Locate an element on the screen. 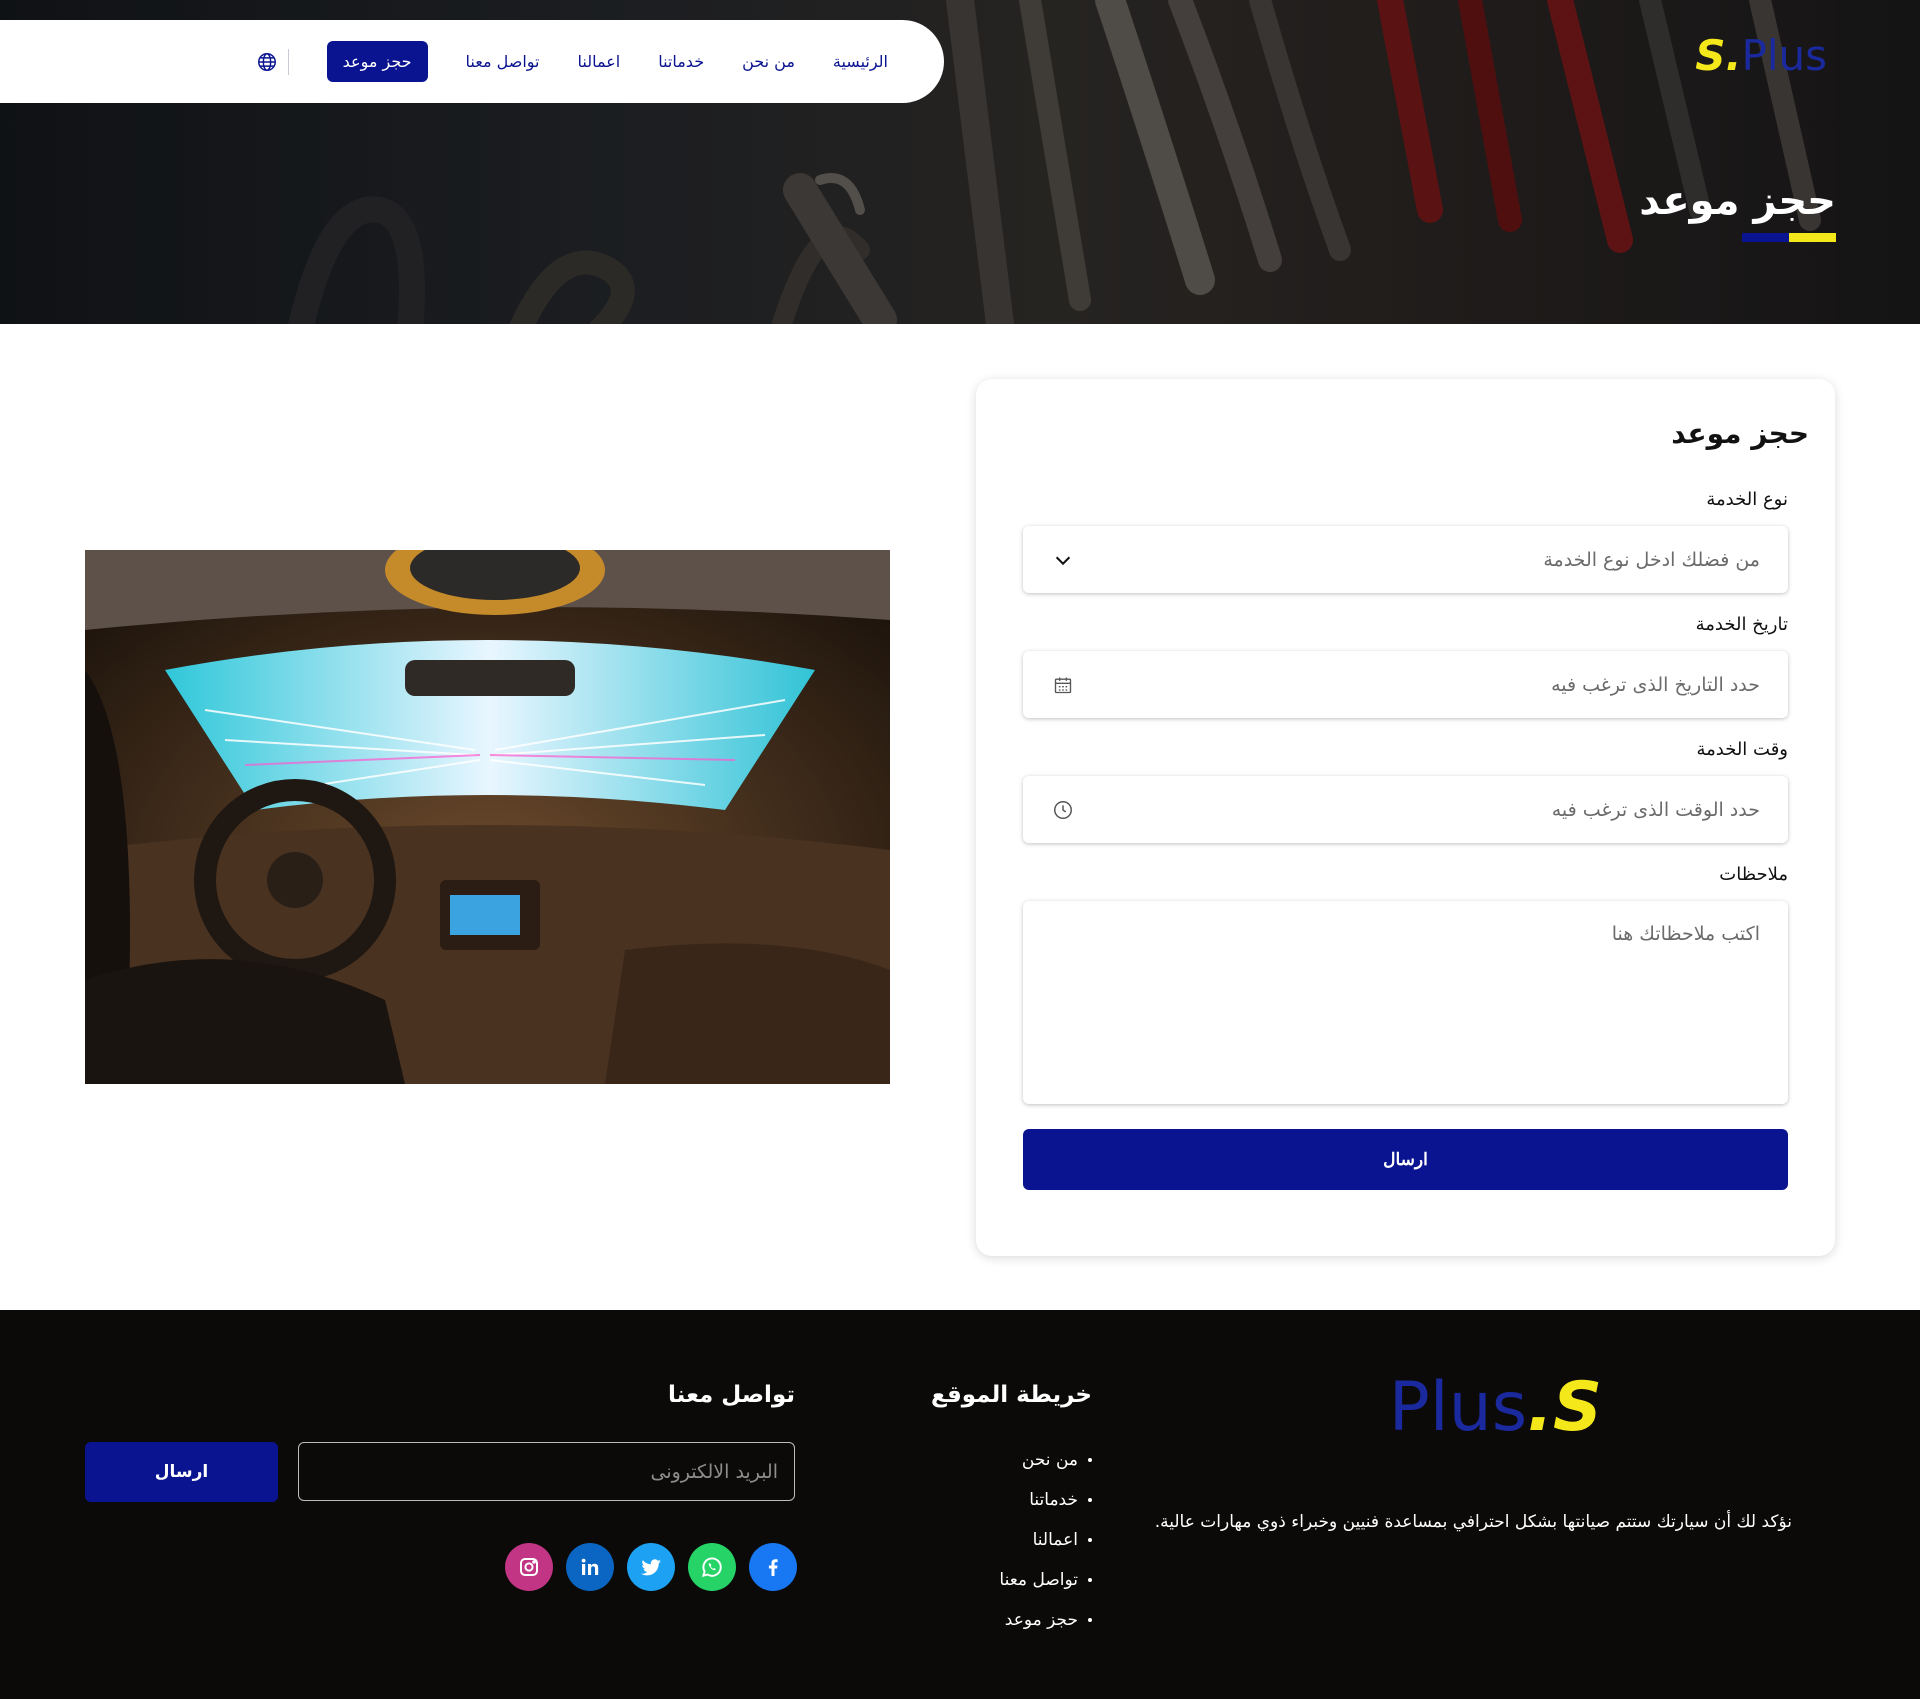 This screenshot has width=1920, height=1699. sitemap-item-contact: تواصل معنا is located at coordinates (1045, 1580).